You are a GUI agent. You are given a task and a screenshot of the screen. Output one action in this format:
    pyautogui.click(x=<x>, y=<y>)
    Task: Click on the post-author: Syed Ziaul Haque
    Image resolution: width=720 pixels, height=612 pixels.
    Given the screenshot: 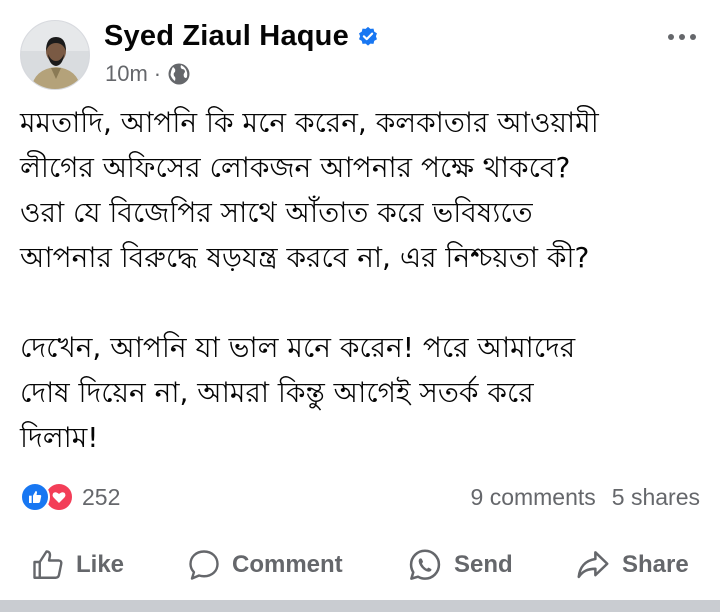 What is the action you would take?
    pyautogui.click(x=241, y=36)
    